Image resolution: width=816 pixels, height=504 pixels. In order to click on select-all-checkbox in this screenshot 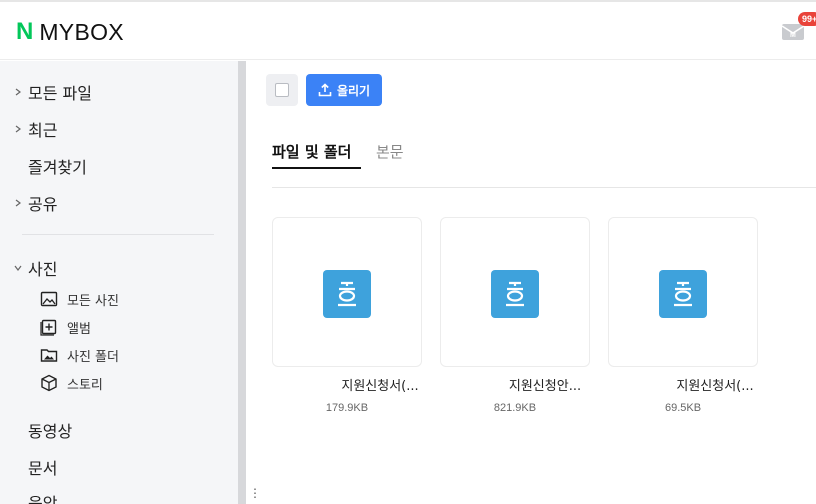, I will do `click(282, 90)`.